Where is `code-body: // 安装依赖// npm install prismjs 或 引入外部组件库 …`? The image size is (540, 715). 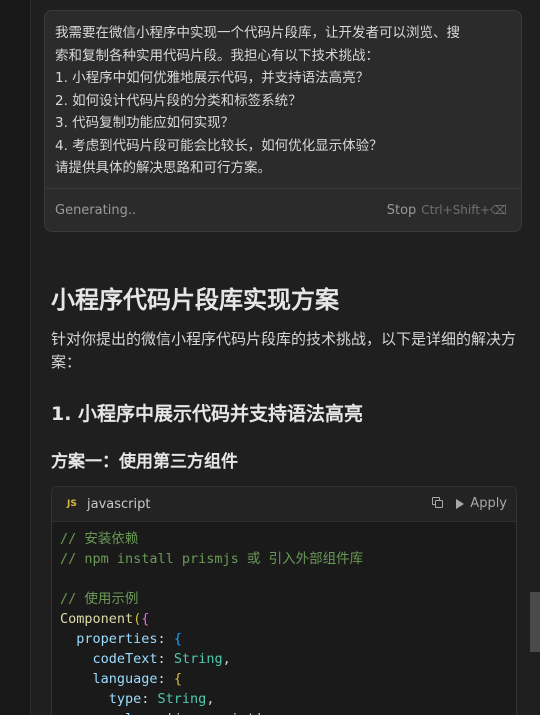 code-body: // 安装依赖// npm install prismjs 或 引入外部组件库 … is located at coordinates (211, 622).